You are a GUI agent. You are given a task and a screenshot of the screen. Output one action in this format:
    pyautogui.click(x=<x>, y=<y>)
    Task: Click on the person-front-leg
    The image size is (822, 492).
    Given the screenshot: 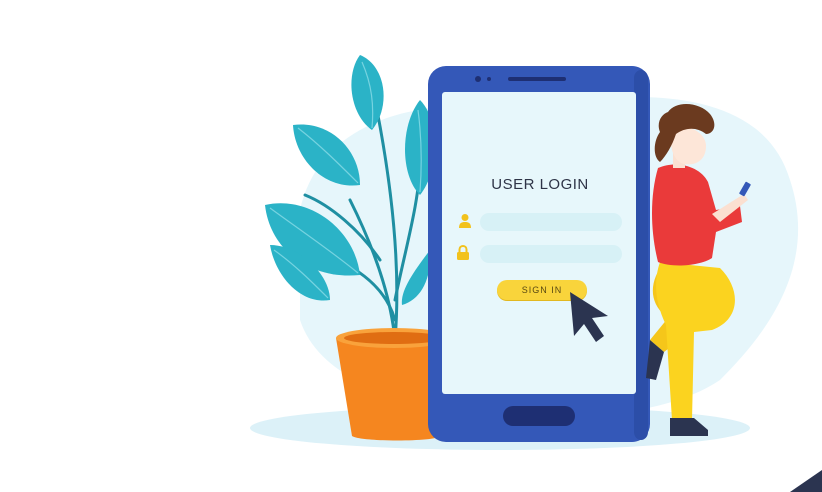 What is the action you would take?
    pyautogui.click(x=695, y=341)
    